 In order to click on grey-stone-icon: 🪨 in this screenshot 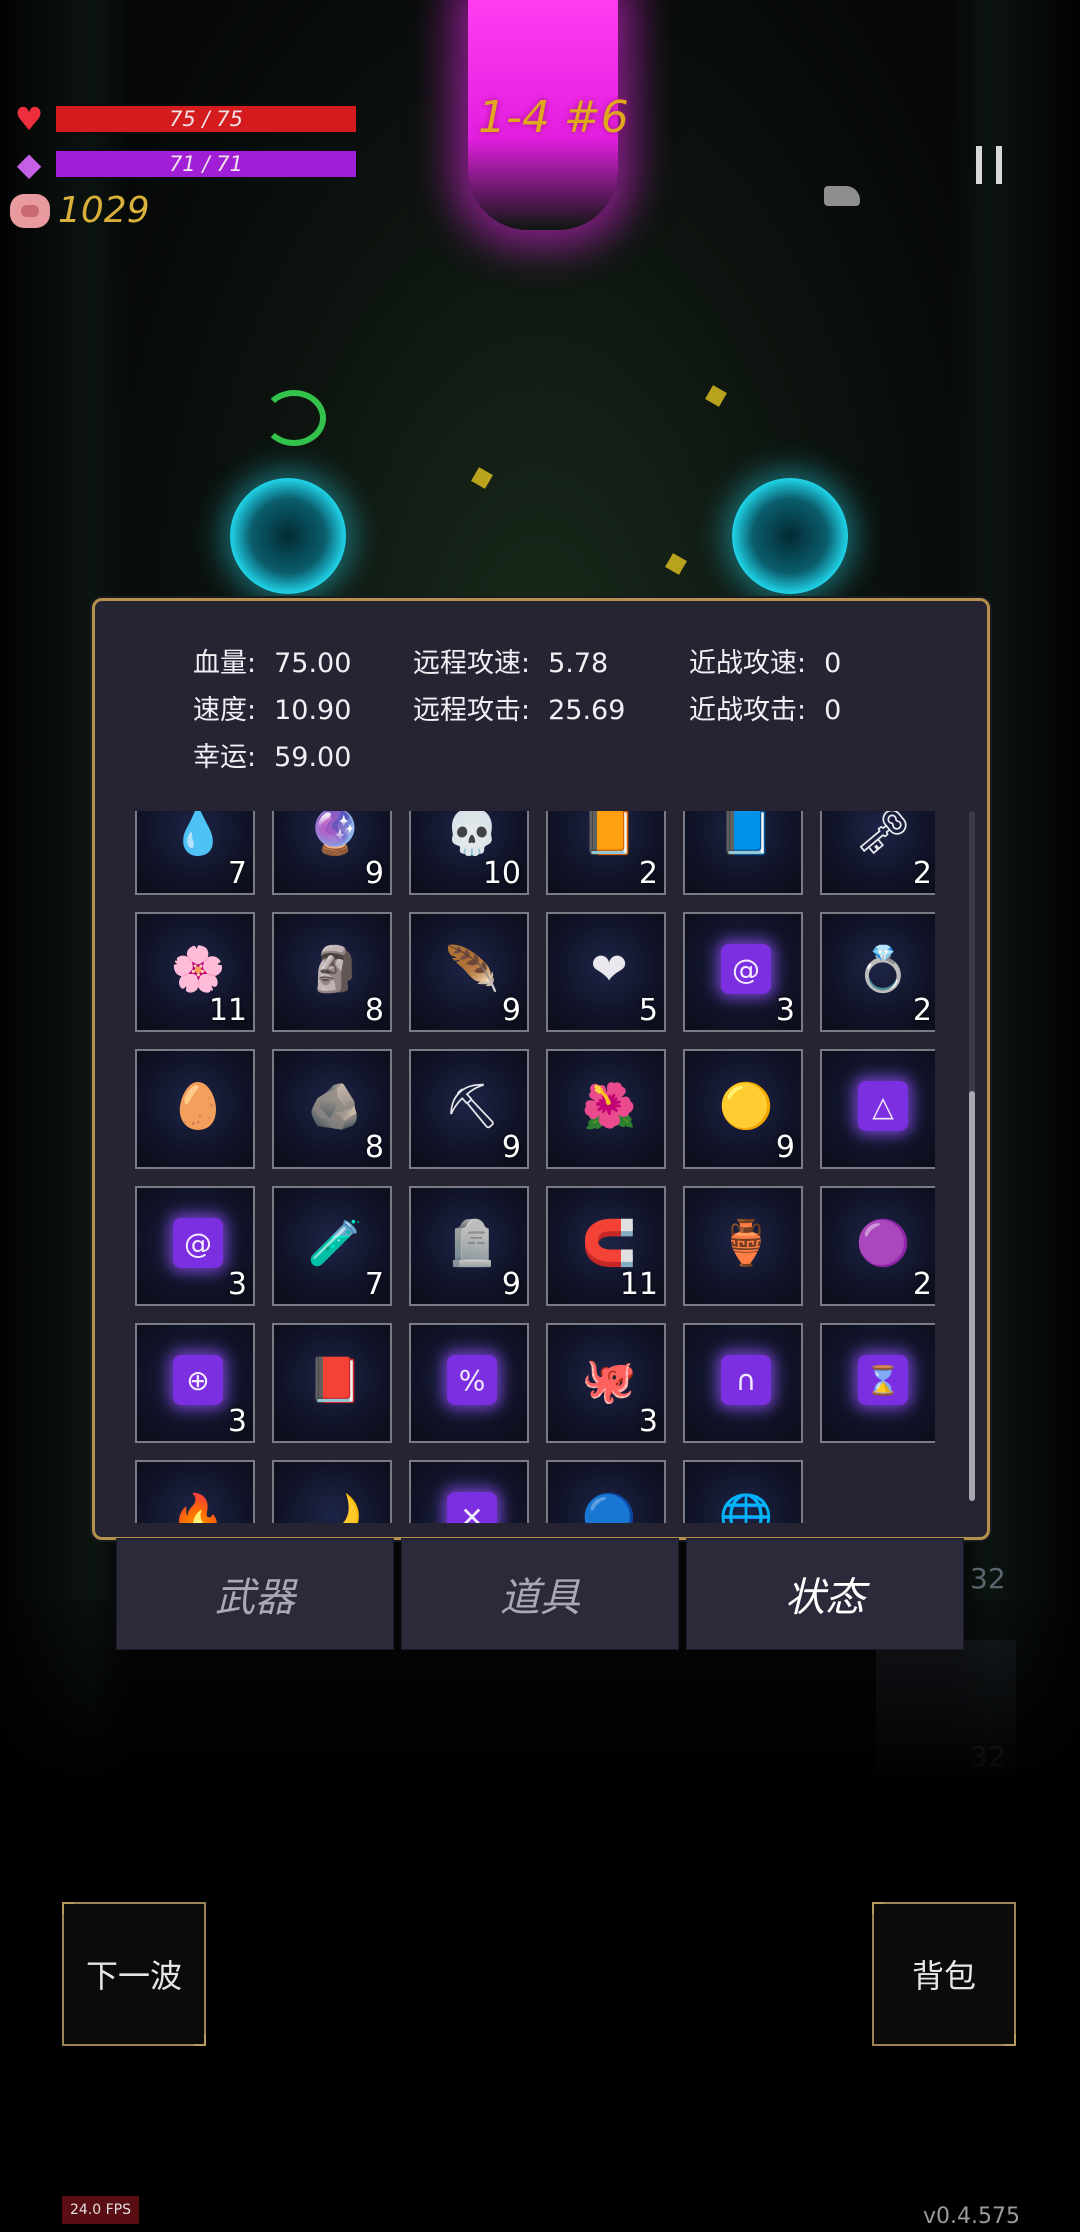, I will do `click(335, 1106)`.